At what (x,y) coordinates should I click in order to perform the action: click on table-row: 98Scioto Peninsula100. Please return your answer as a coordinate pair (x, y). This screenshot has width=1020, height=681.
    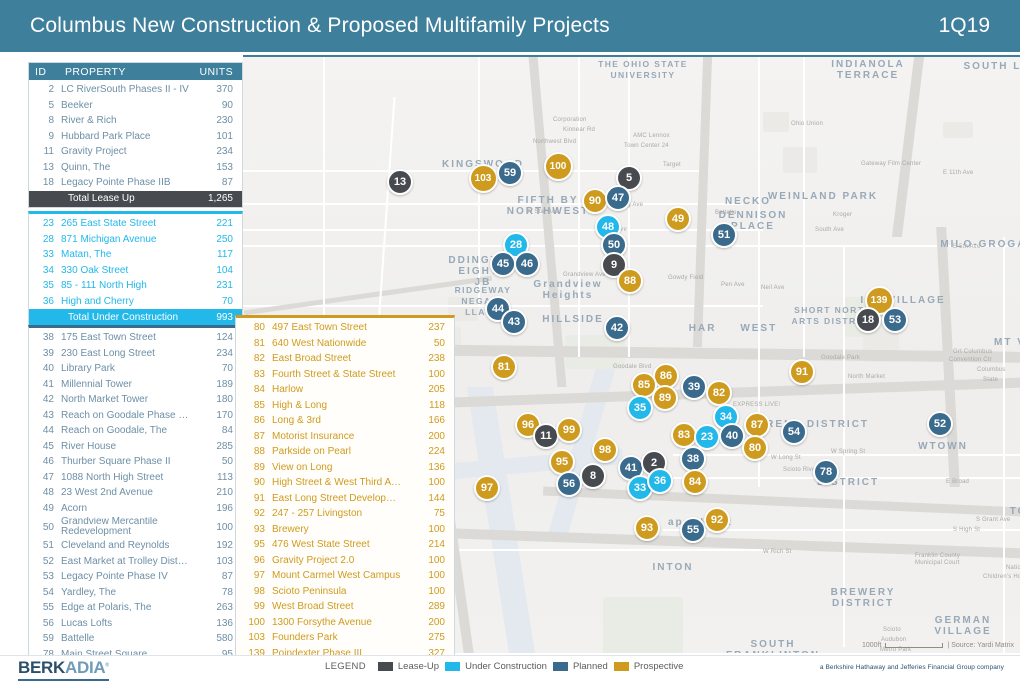
    Looking at the image, I should click on (345, 592).